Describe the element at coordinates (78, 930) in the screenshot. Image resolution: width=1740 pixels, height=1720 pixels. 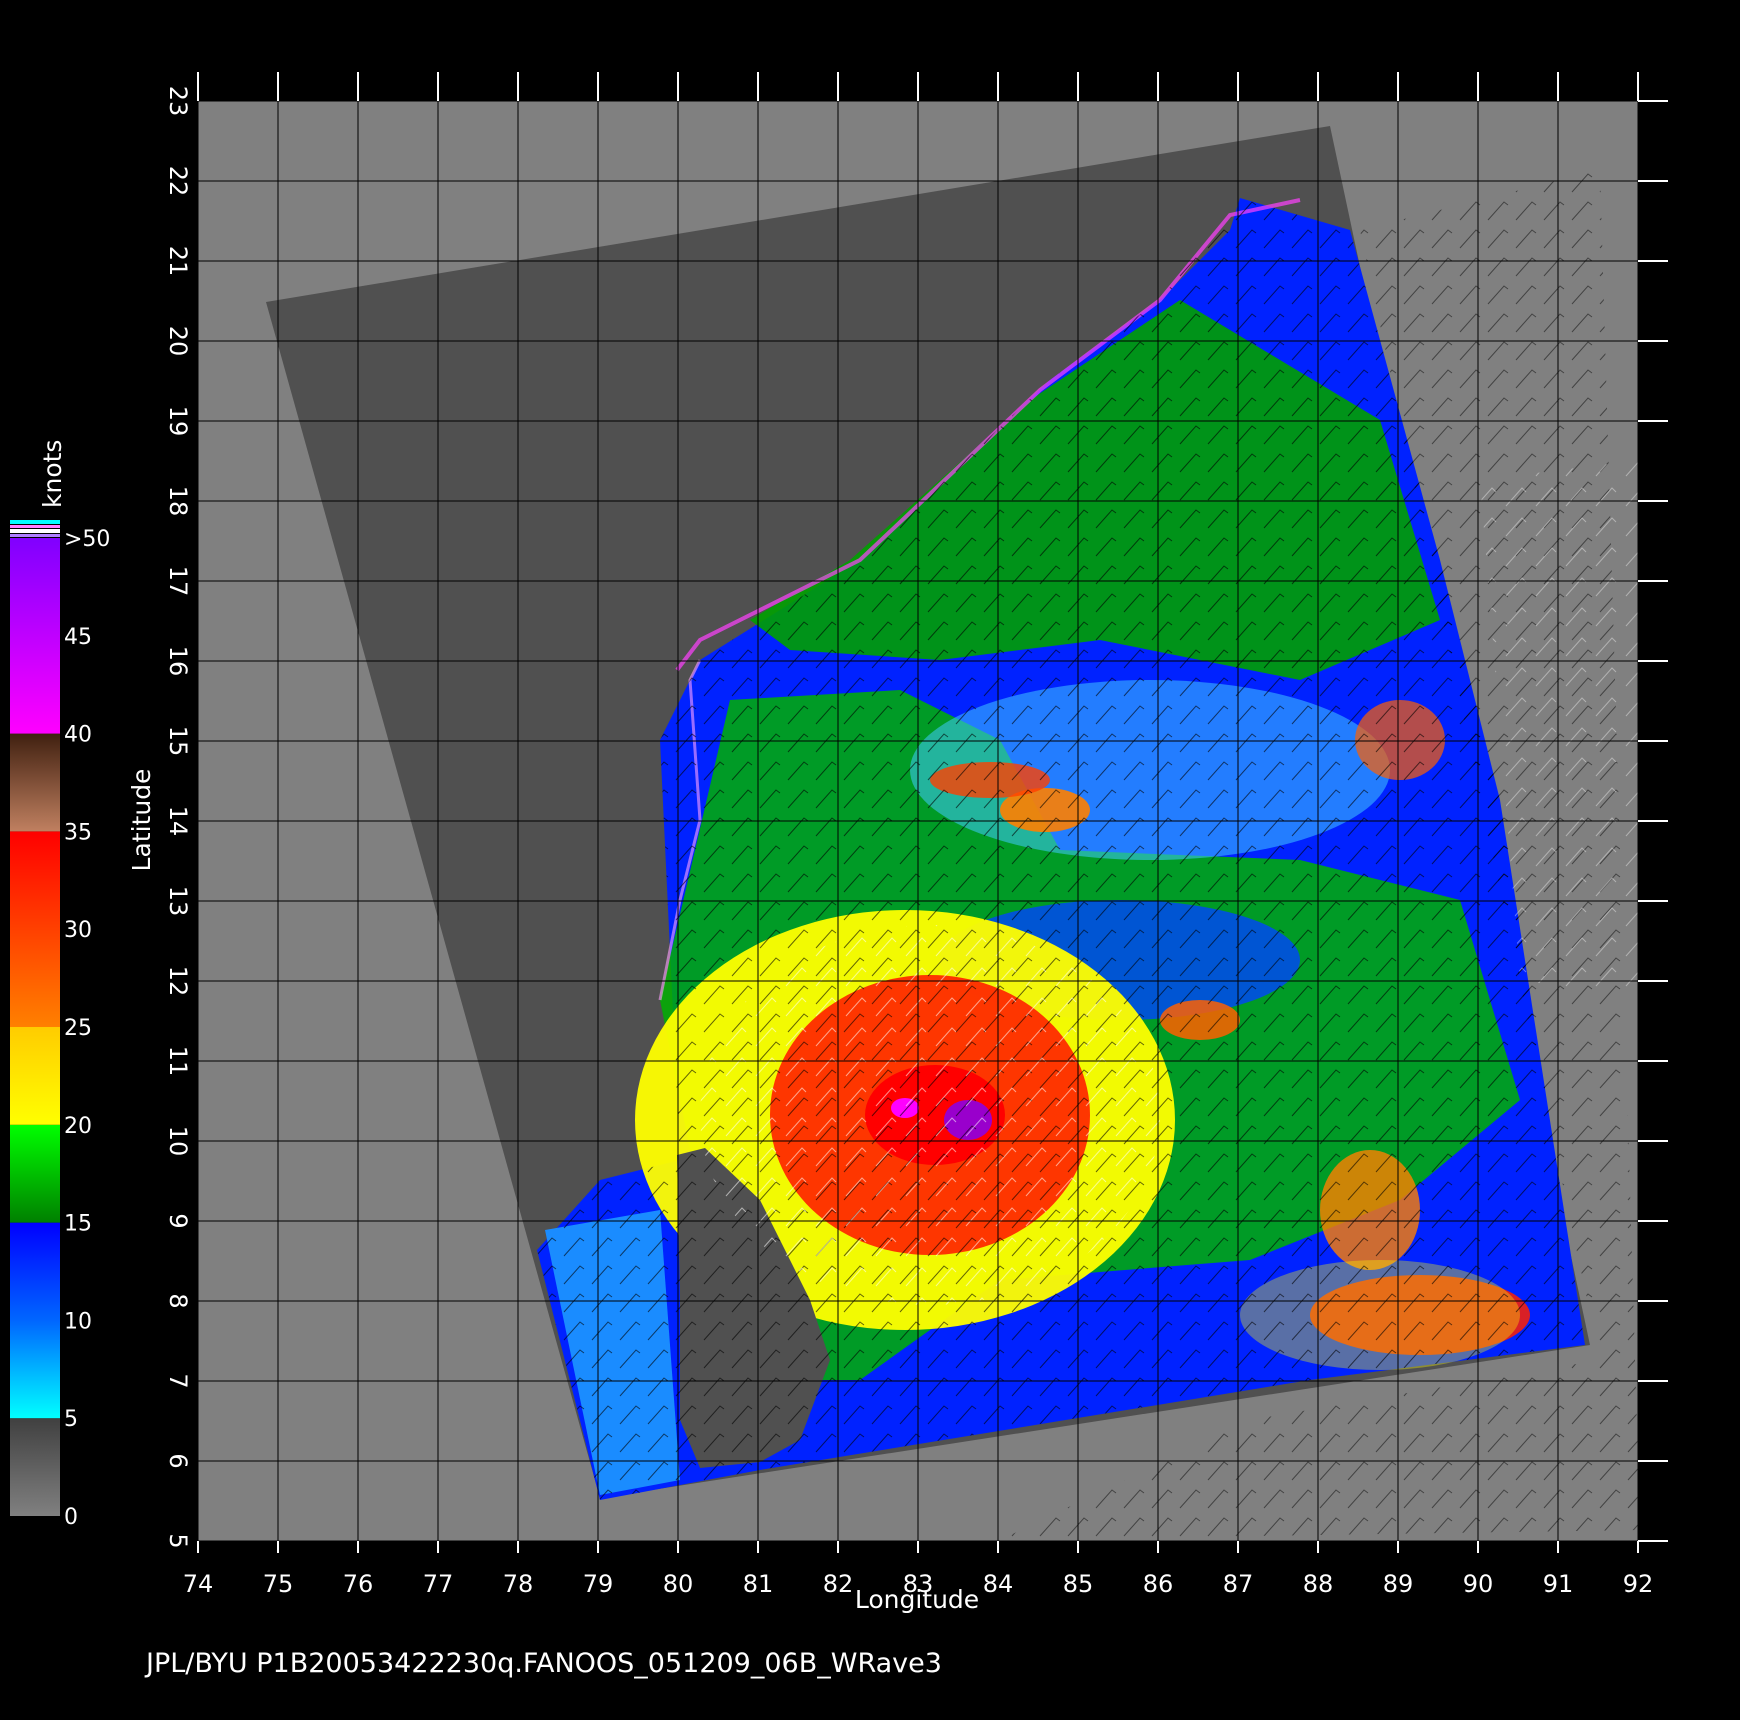
I see `colorbar-label: 30` at that location.